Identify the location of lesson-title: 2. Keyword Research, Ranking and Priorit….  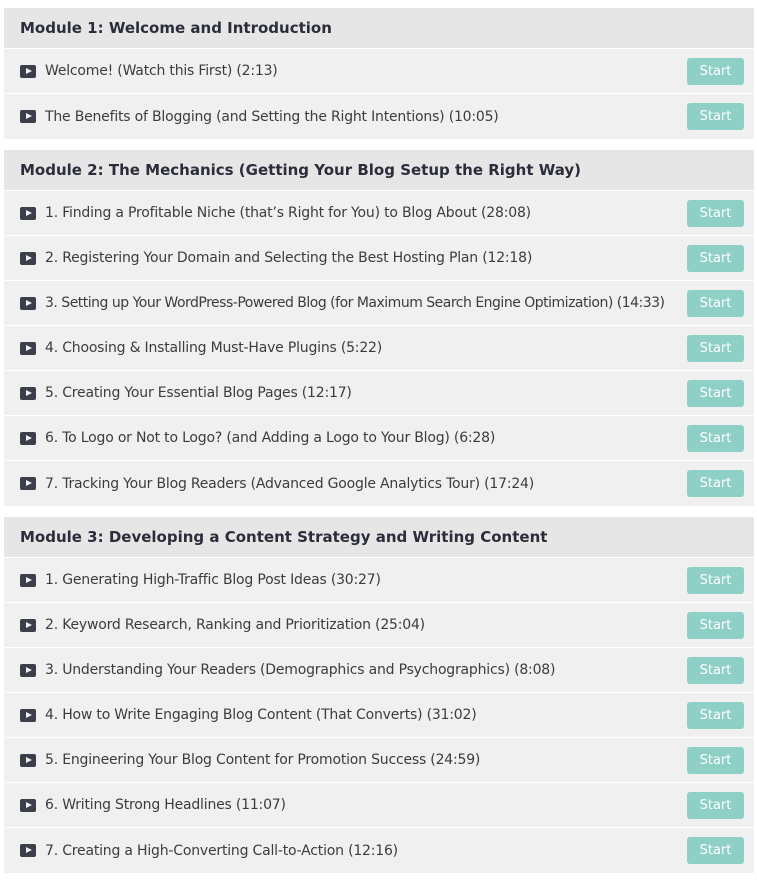
(366, 625).